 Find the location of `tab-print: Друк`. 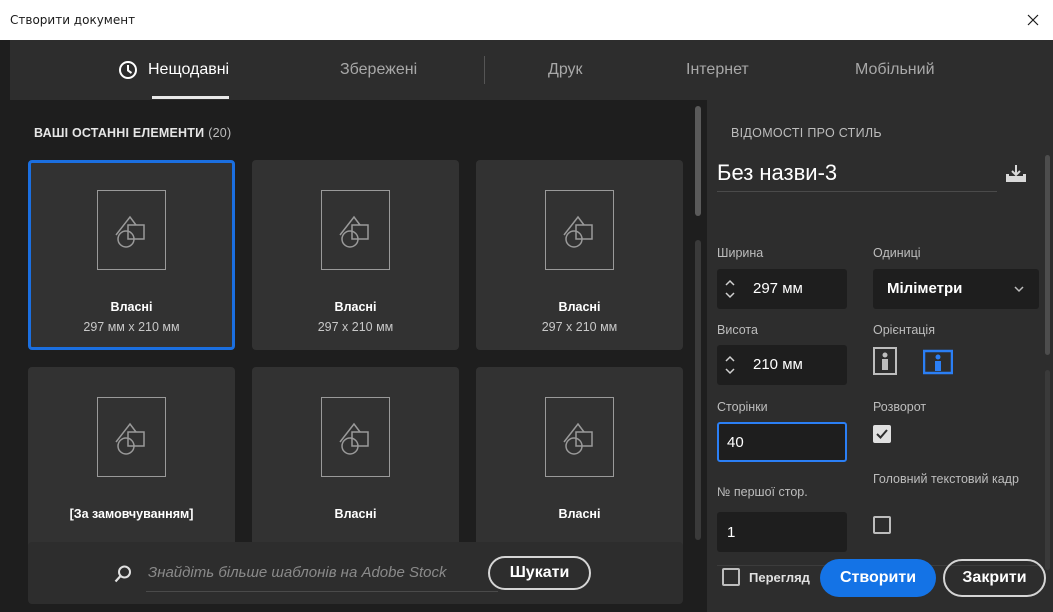

tab-print: Друк is located at coordinates (565, 70).